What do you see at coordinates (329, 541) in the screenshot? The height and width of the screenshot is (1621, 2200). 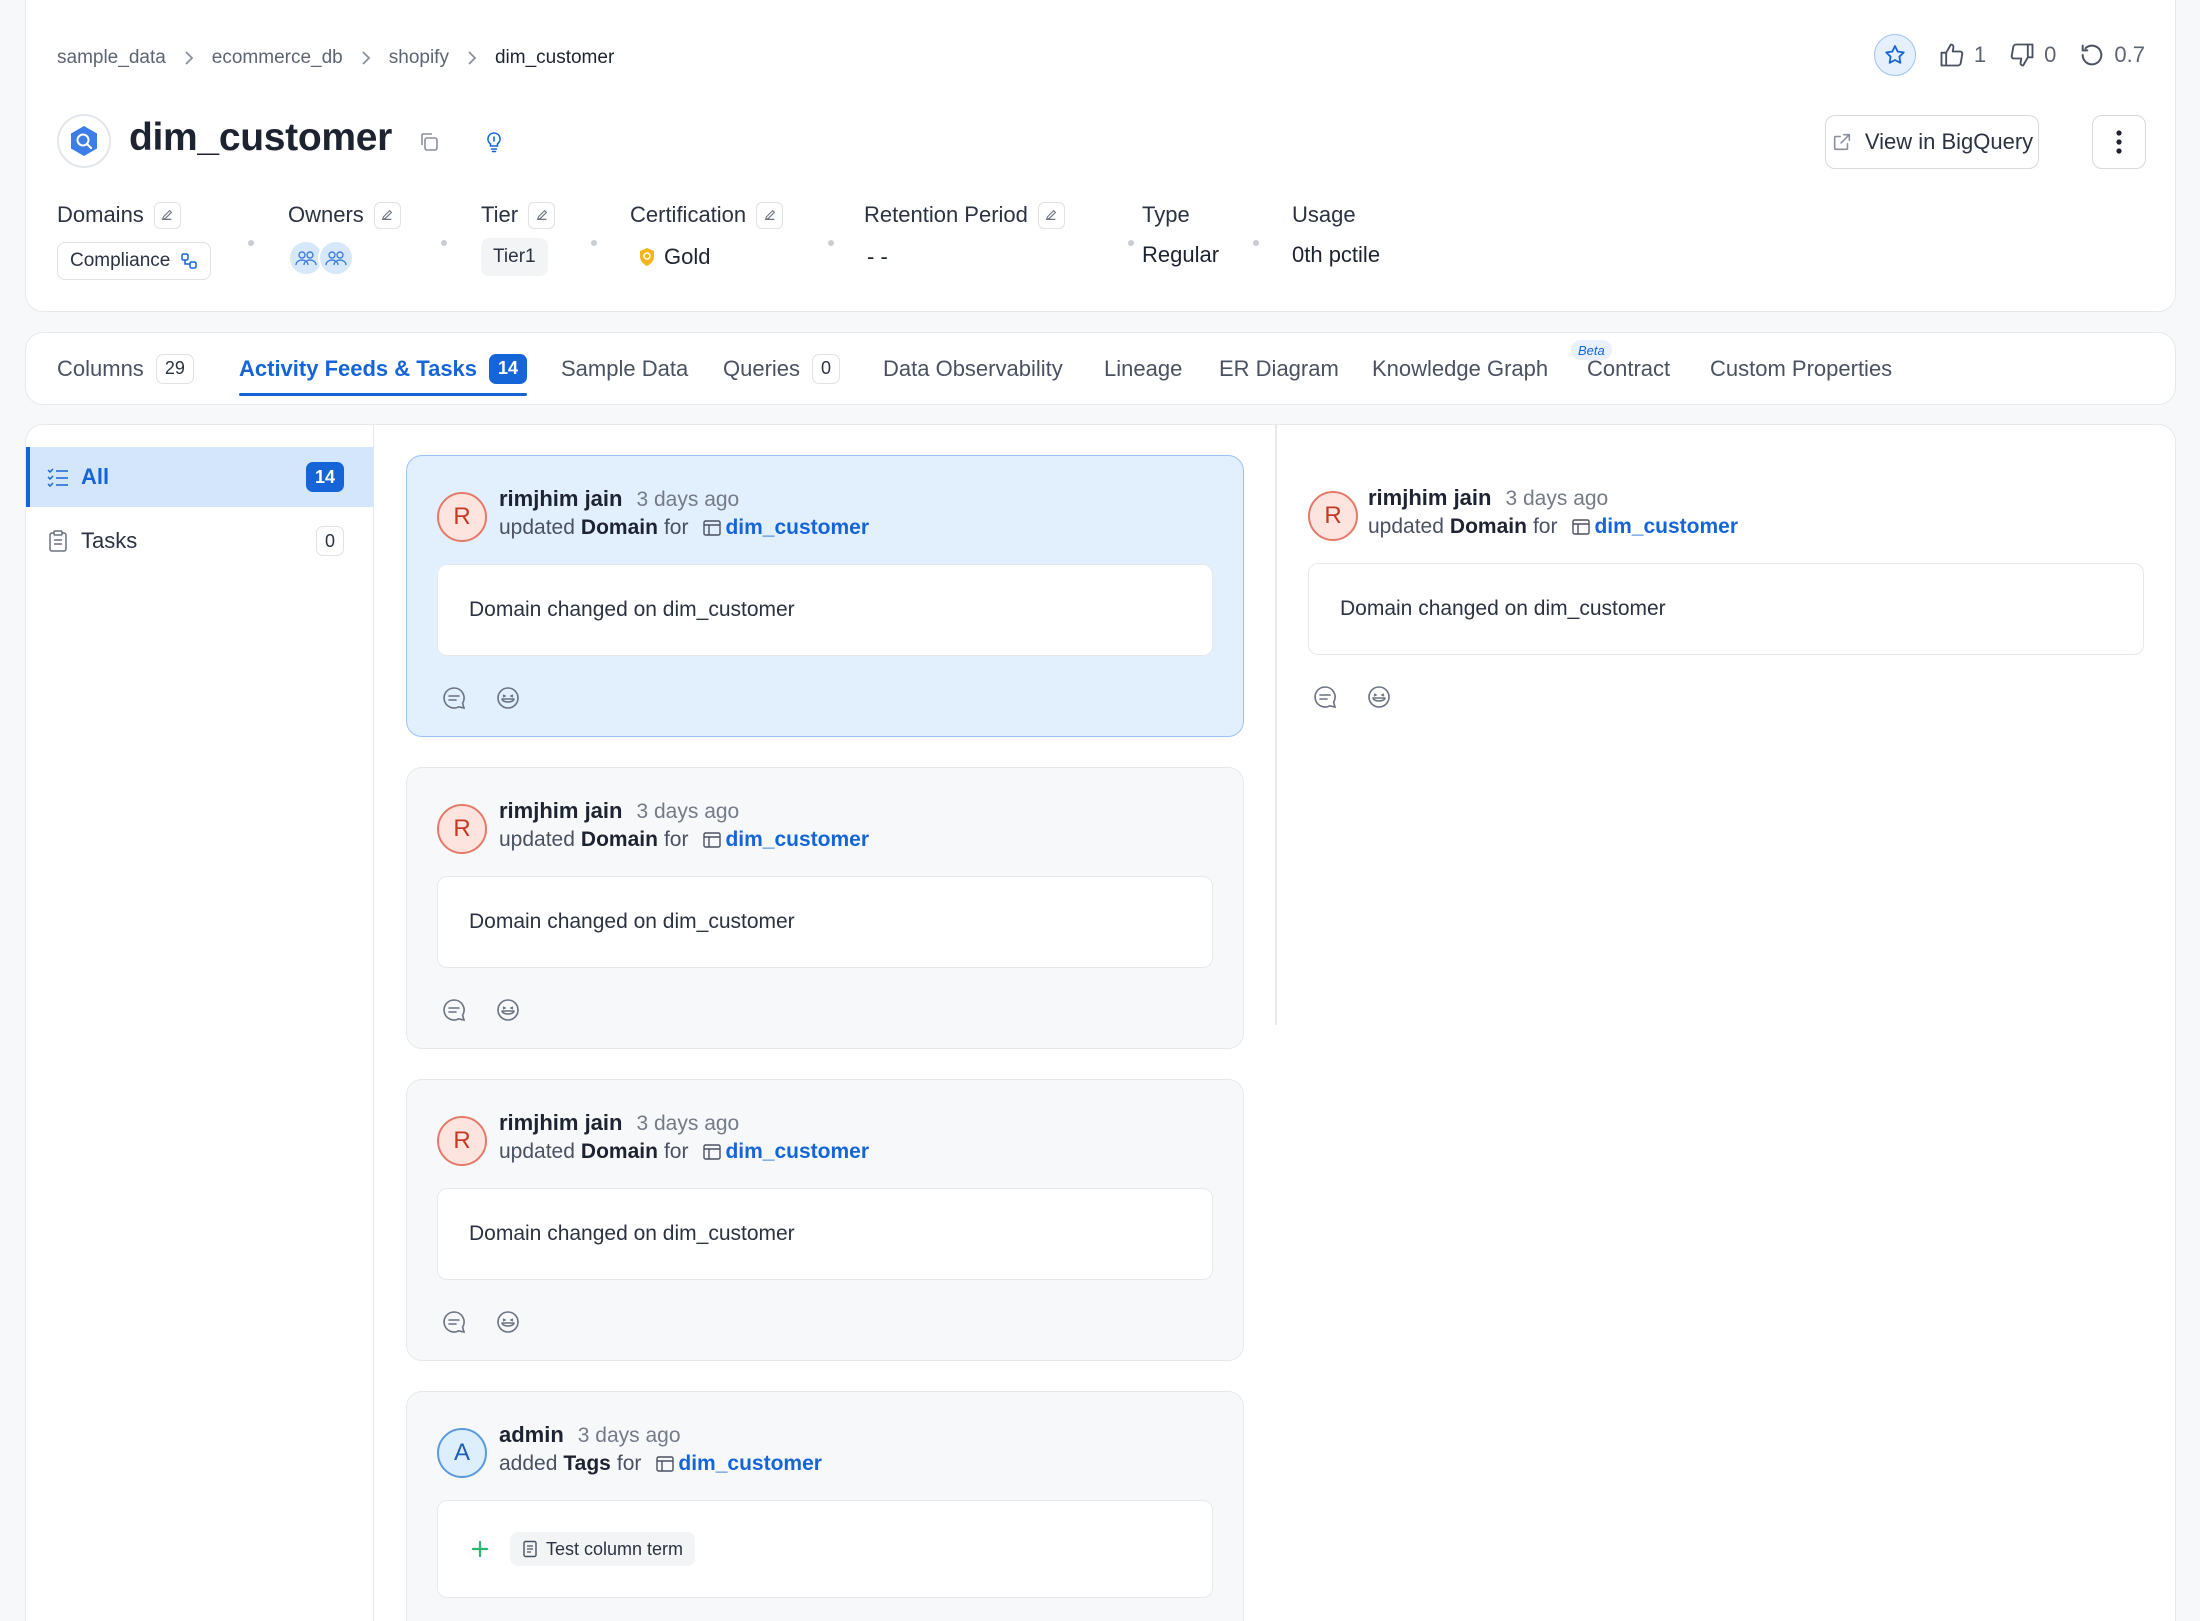 I see `filter-count: 0` at bounding box center [329, 541].